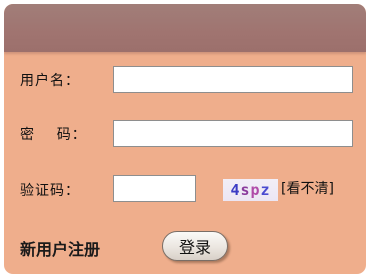 The image size is (372, 279). What do you see at coordinates (265, 190) in the screenshot?
I see `captcha-char: z` at bounding box center [265, 190].